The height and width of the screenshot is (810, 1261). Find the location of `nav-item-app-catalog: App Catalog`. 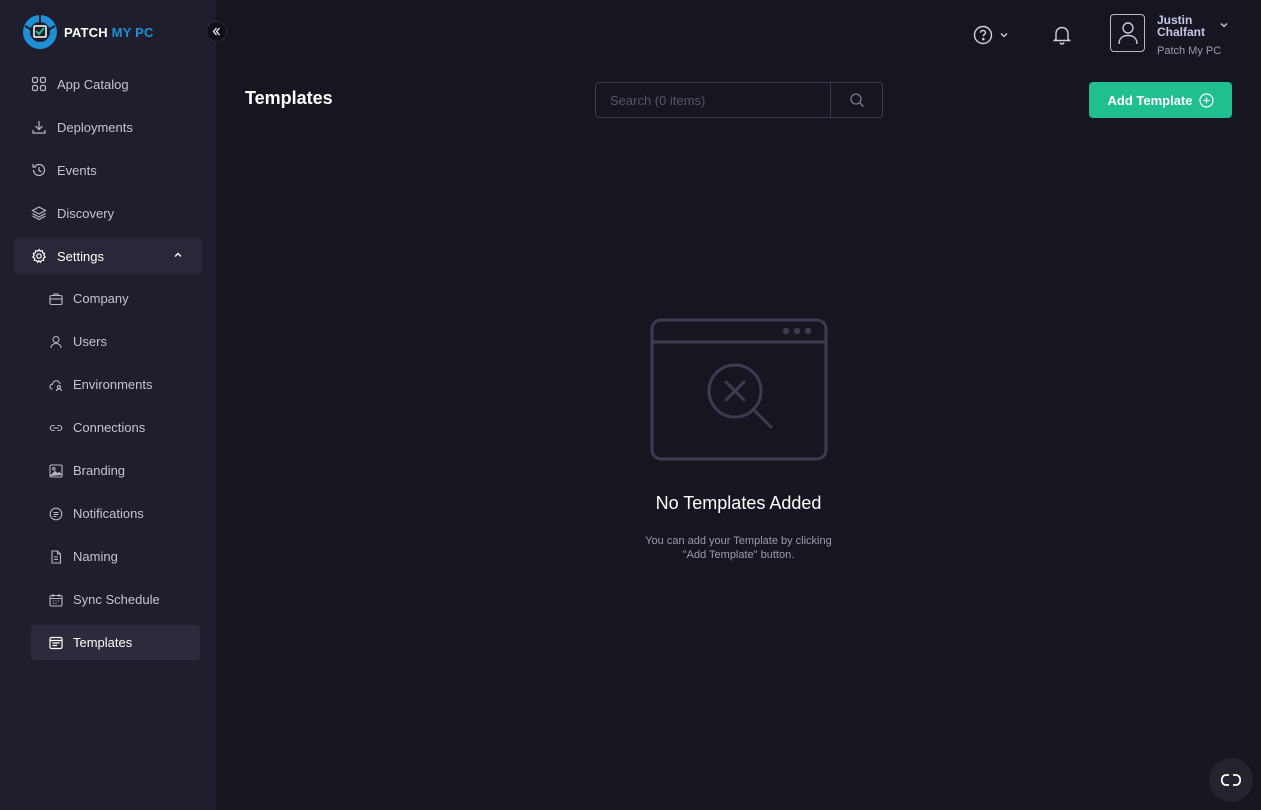

nav-item-app-catalog: App Catalog is located at coordinates (108, 84).